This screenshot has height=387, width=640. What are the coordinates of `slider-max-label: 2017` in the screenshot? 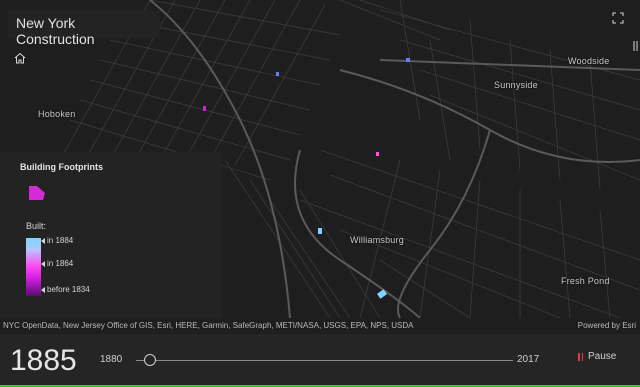 It's located at (528, 359).